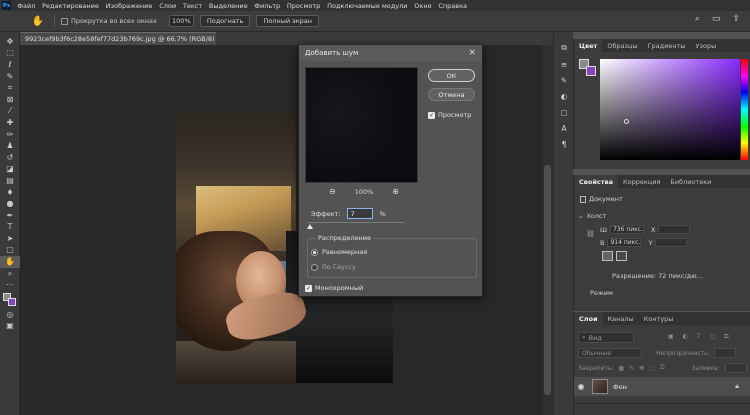  What do you see at coordinates (581, 386) in the screenshot?
I see `eye-icon: ◉` at bounding box center [581, 386].